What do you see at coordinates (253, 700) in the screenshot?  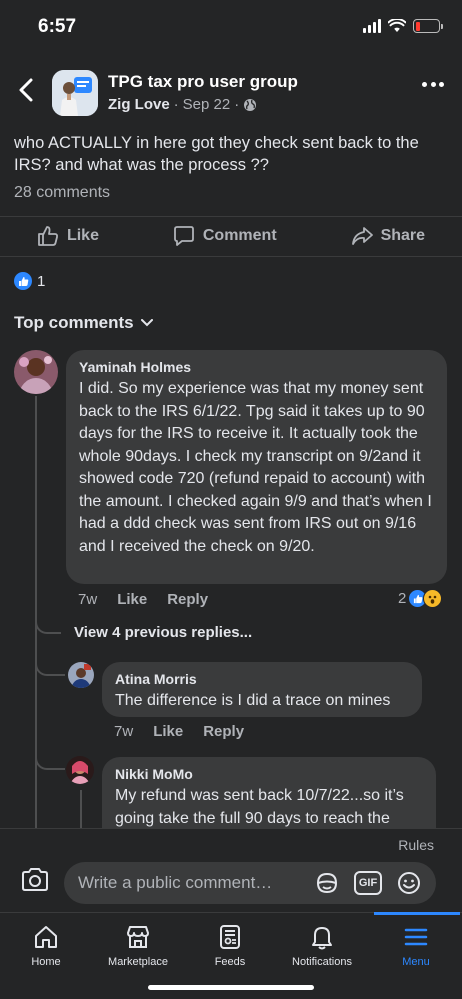 I see `comment-text: The difference is I did a trace on mines` at bounding box center [253, 700].